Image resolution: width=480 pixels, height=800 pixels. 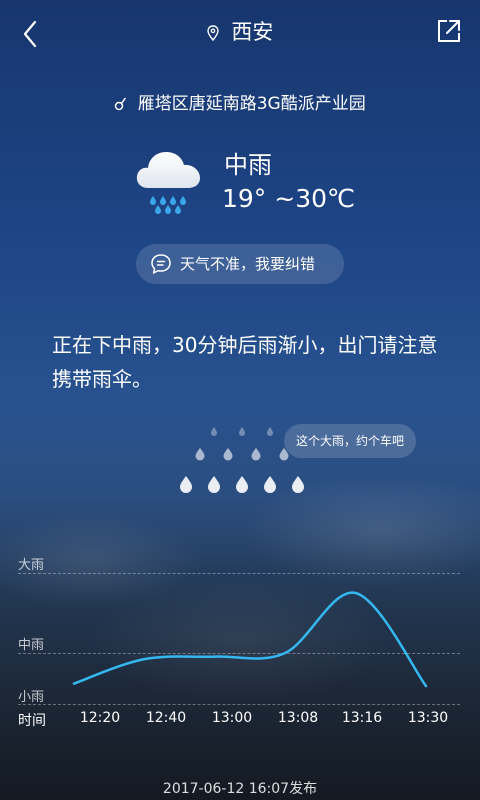 I want to click on forecast-summary: 正在下中雨，30分钟后雨渐小，出门请注意携带雨伞。, so click(x=245, y=362).